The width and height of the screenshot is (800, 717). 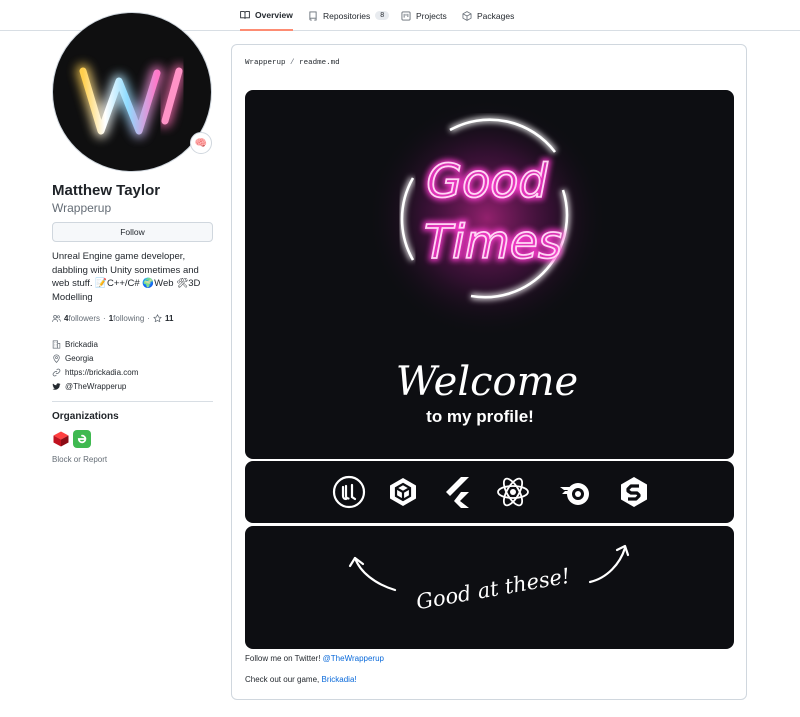 What do you see at coordinates (56, 372) in the screenshot?
I see `link-icon` at bounding box center [56, 372].